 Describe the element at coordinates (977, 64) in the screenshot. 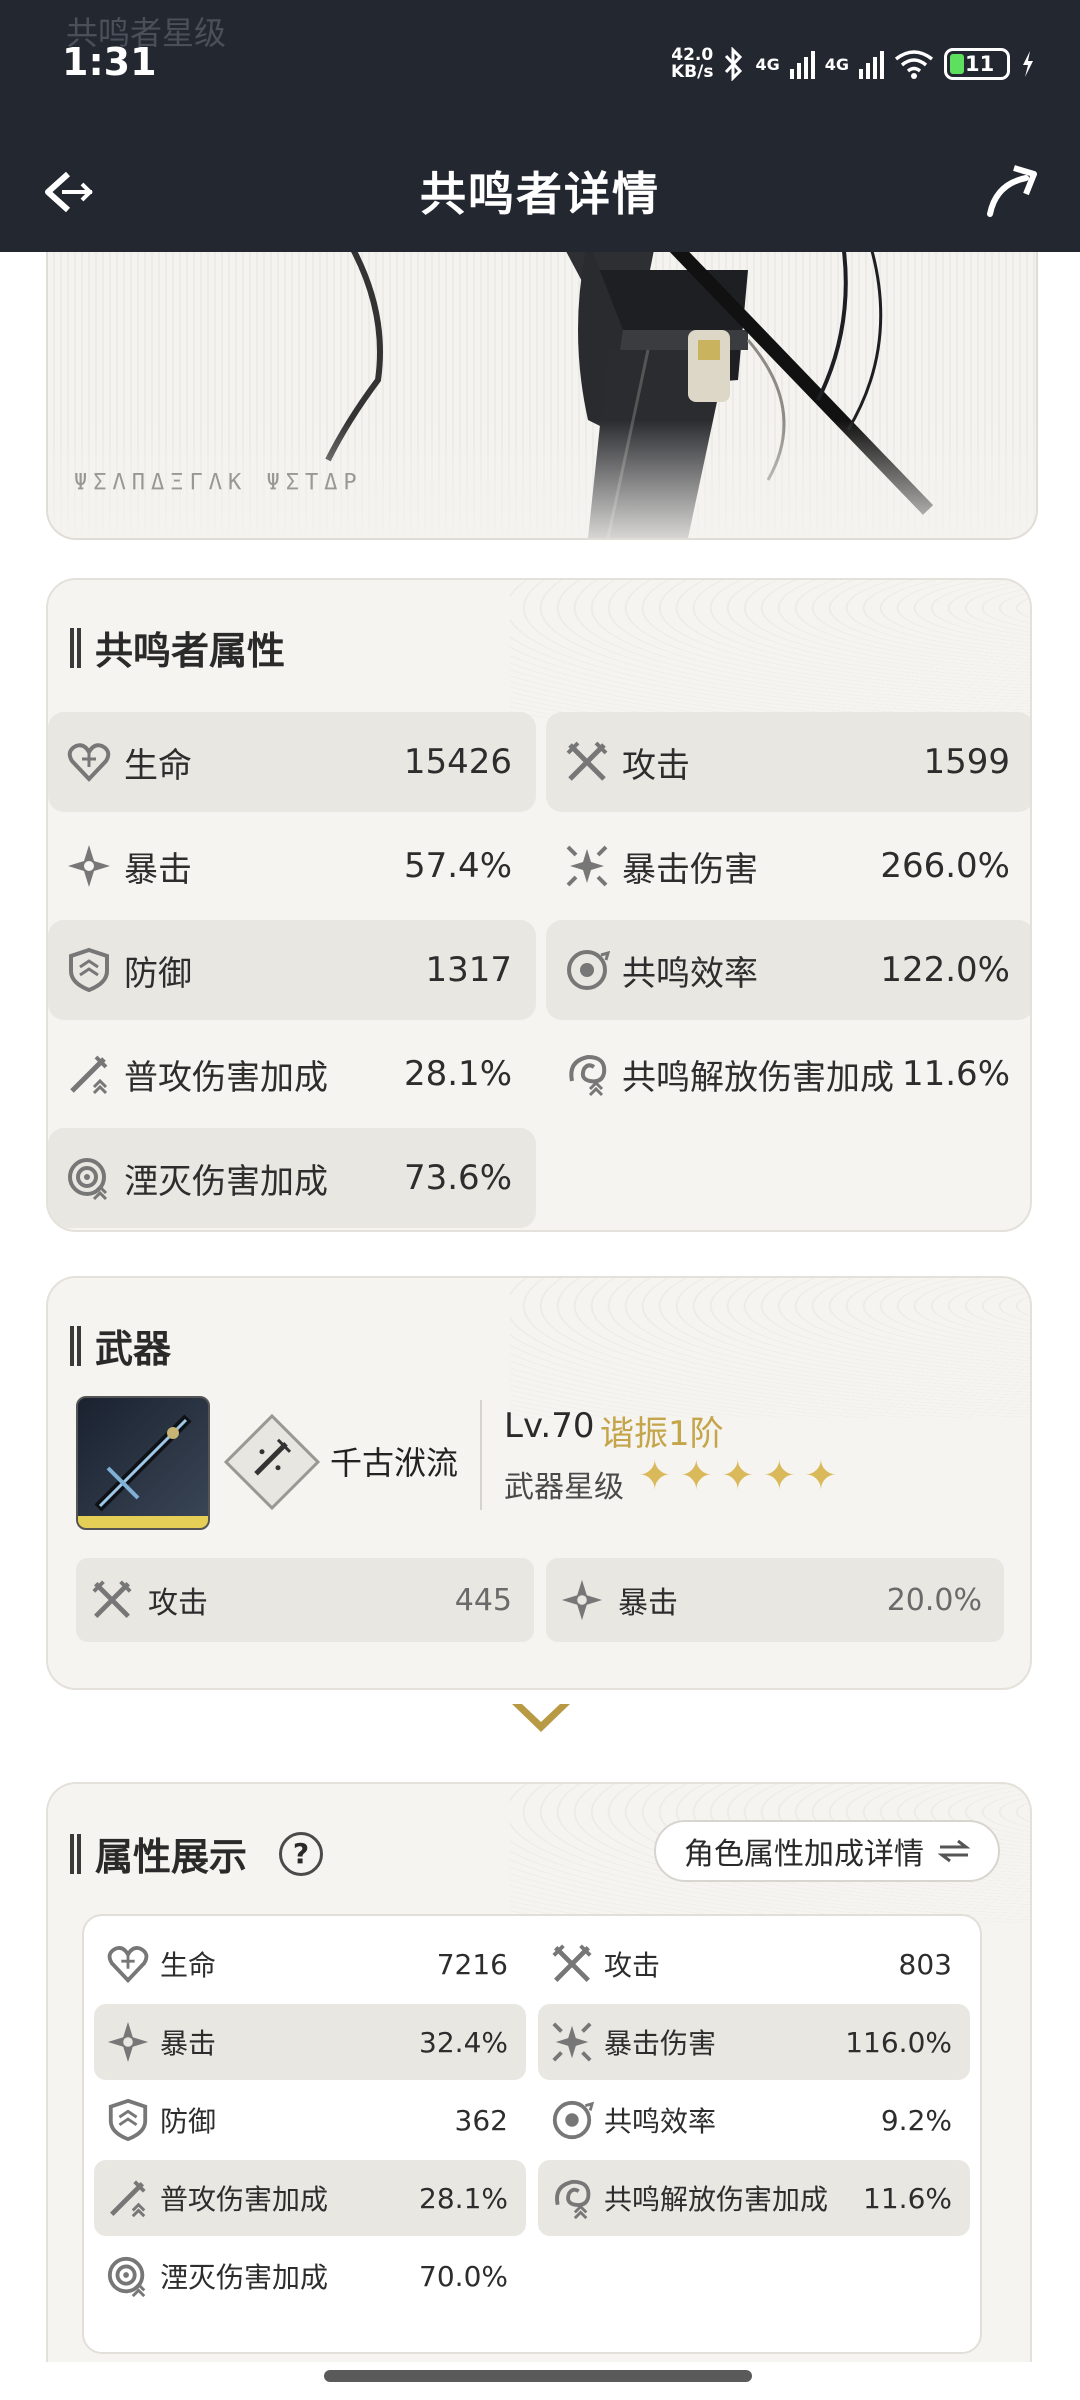

I see `battery-icon: 11` at that location.